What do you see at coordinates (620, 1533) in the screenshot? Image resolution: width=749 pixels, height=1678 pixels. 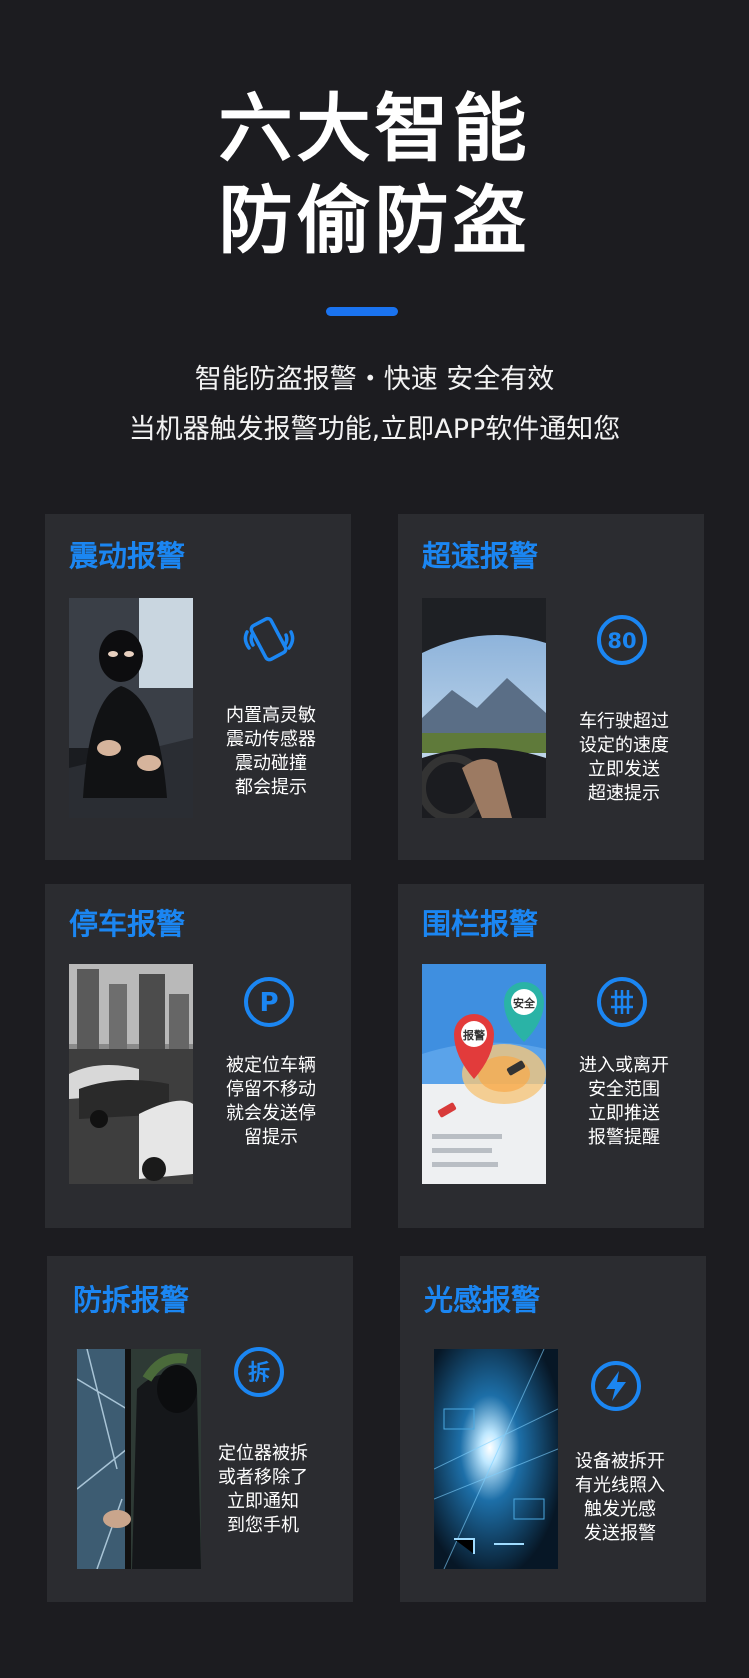 I see `desc-line: 发送报警` at bounding box center [620, 1533].